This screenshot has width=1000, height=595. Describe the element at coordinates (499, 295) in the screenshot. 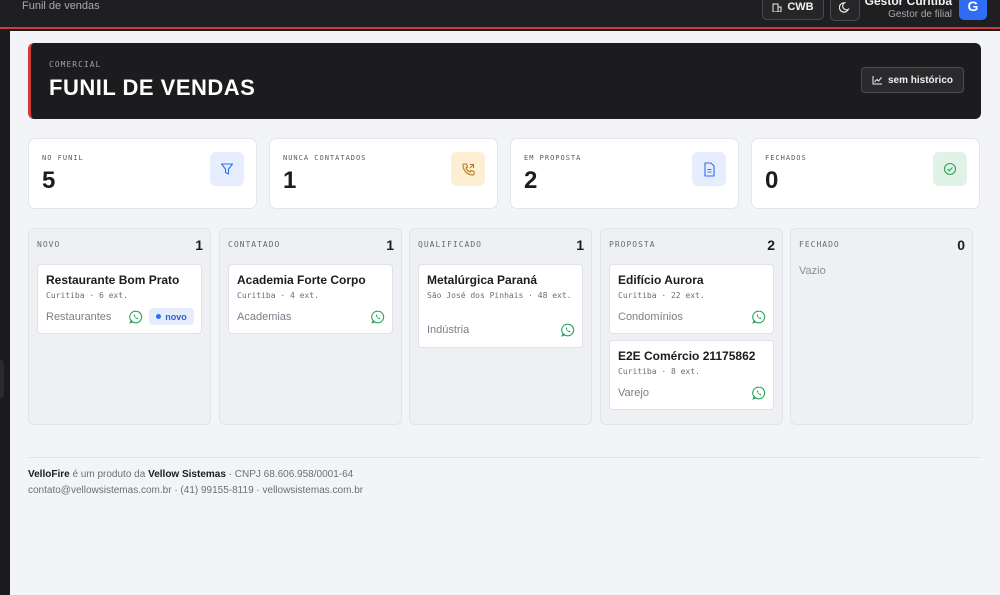

I see `lead-meta: São José dos Pinhais · 48 ext.` at that location.